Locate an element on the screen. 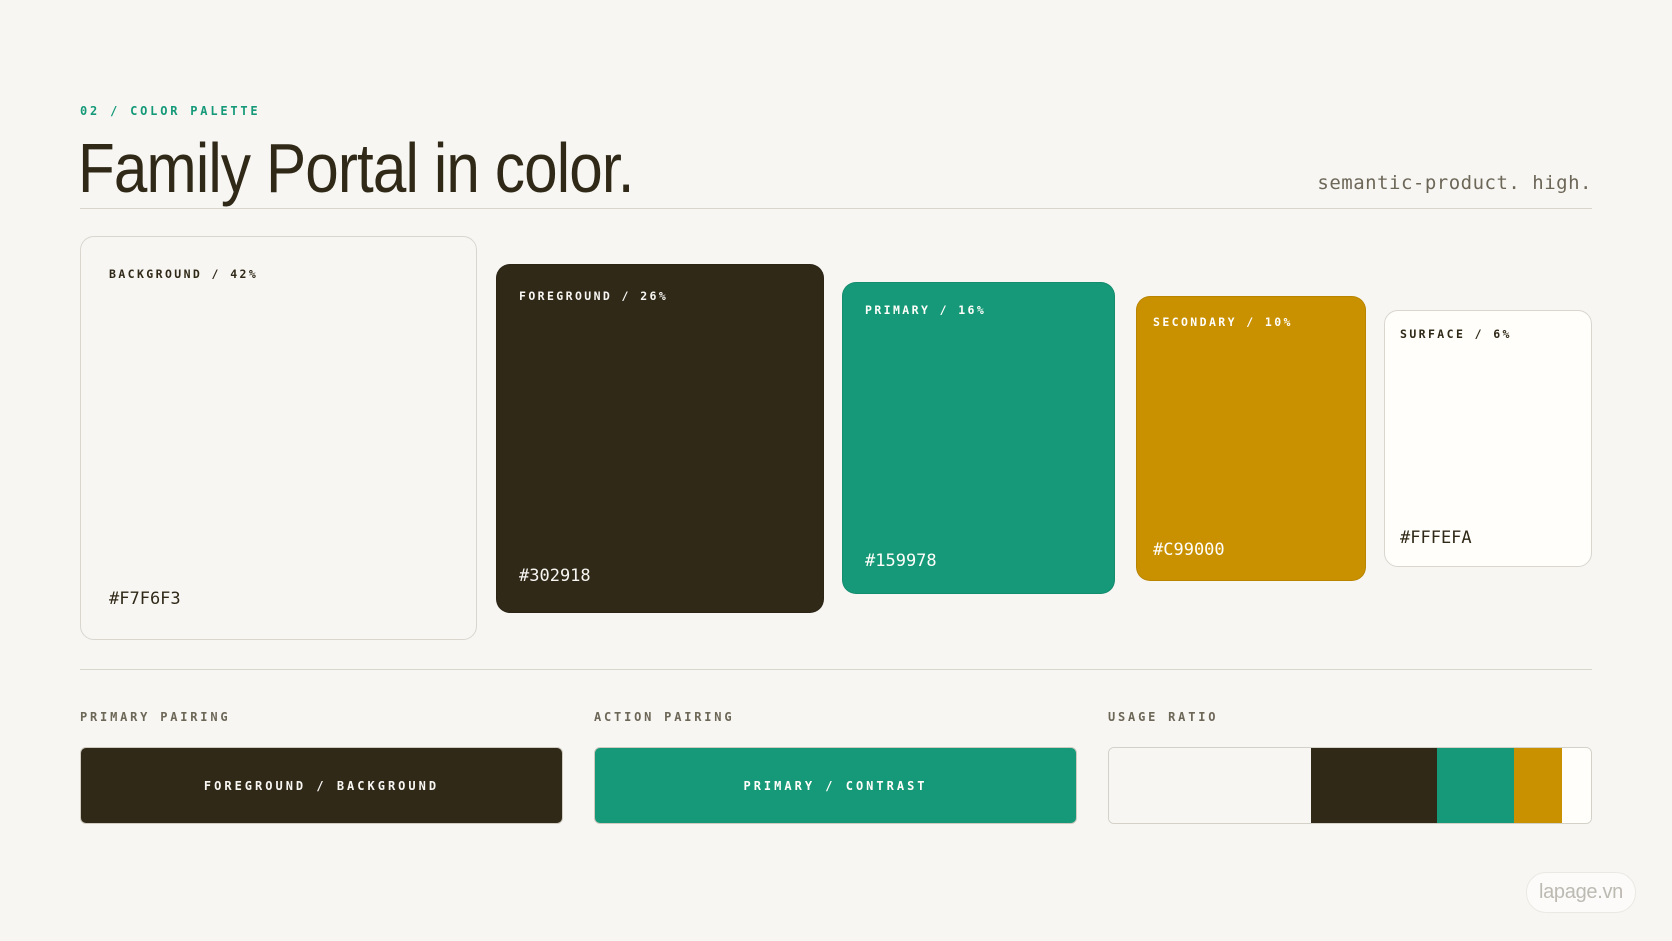 The height and width of the screenshot is (941, 1672). usage-segment-primary is located at coordinates (1475, 785).